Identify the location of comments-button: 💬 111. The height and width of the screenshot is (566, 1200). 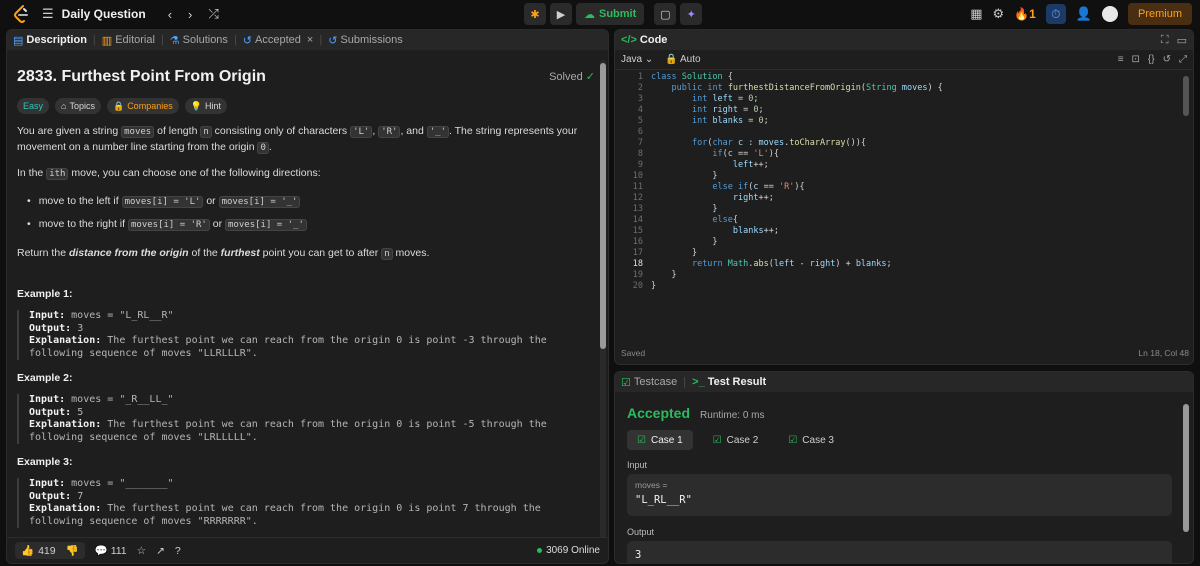
(111, 550).